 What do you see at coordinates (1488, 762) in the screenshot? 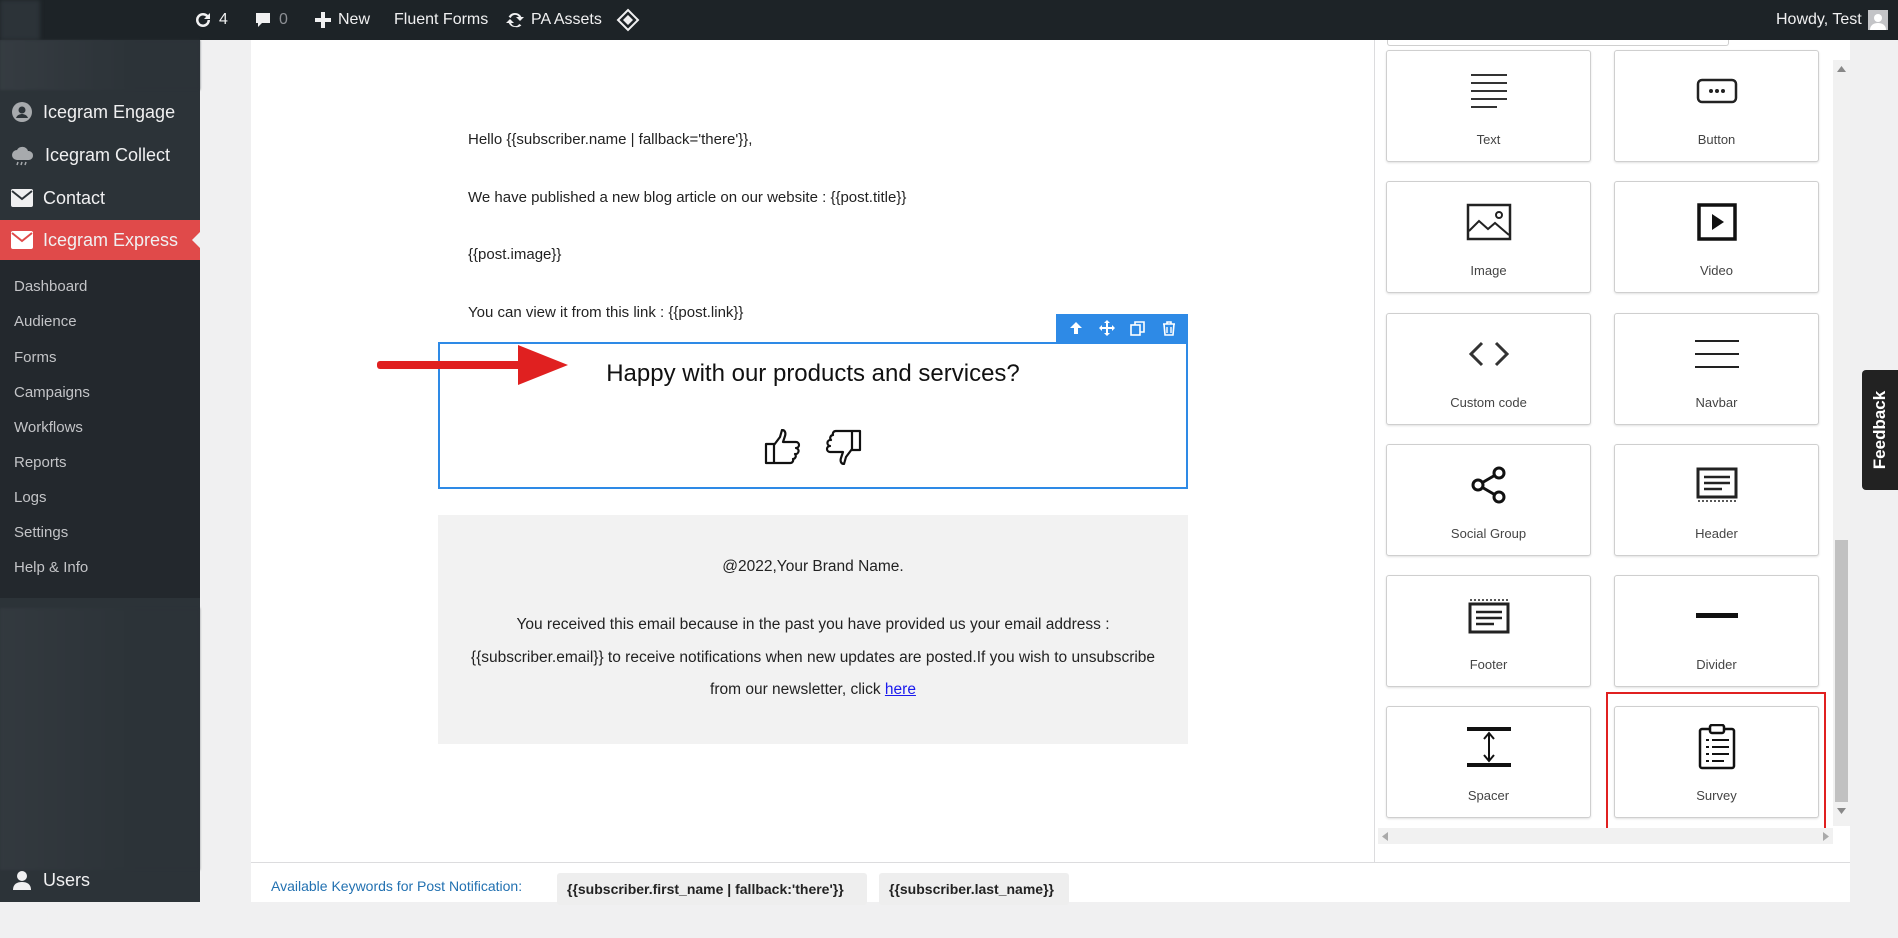
I see `block-spacer: Spacer` at bounding box center [1488, 762].